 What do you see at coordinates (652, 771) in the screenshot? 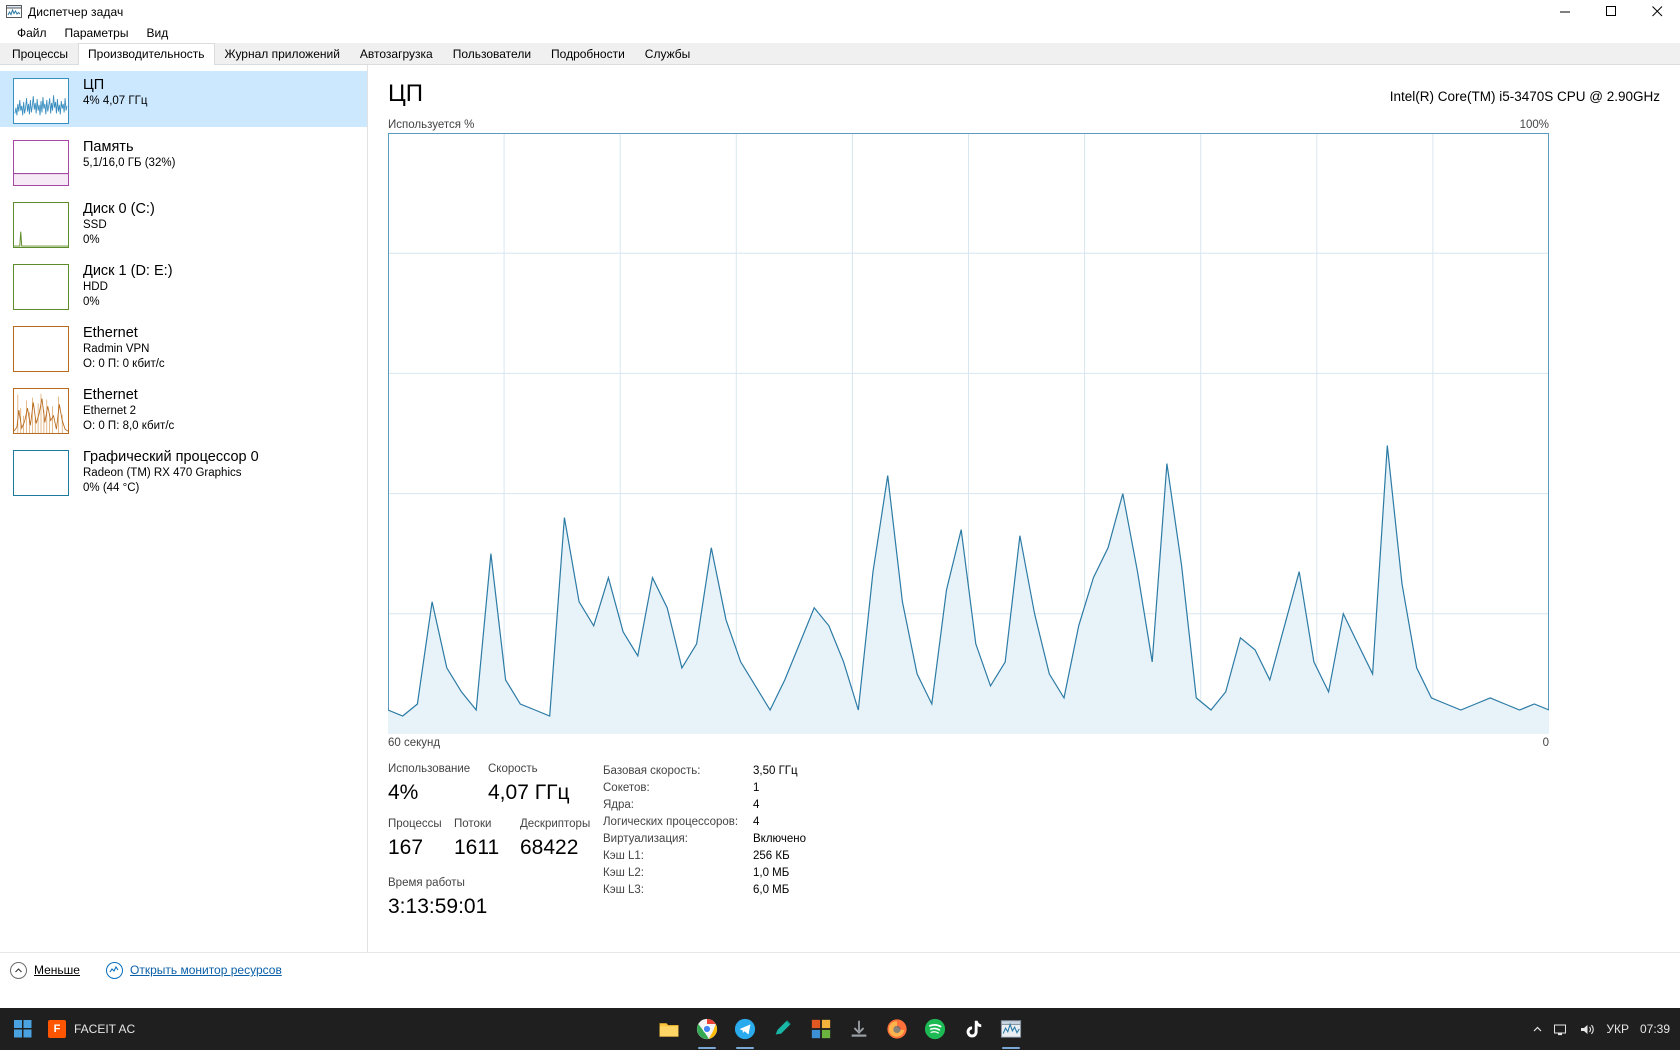
I see `spec-key: Базовая скорость:` at bounding box center [652, 771].